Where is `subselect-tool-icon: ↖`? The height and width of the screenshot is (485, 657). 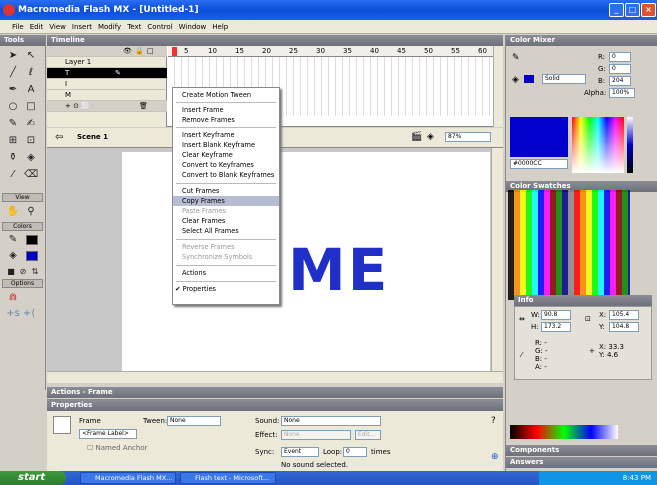 subselect-tool-icon: ↖ is located at coordinates (31, 56).